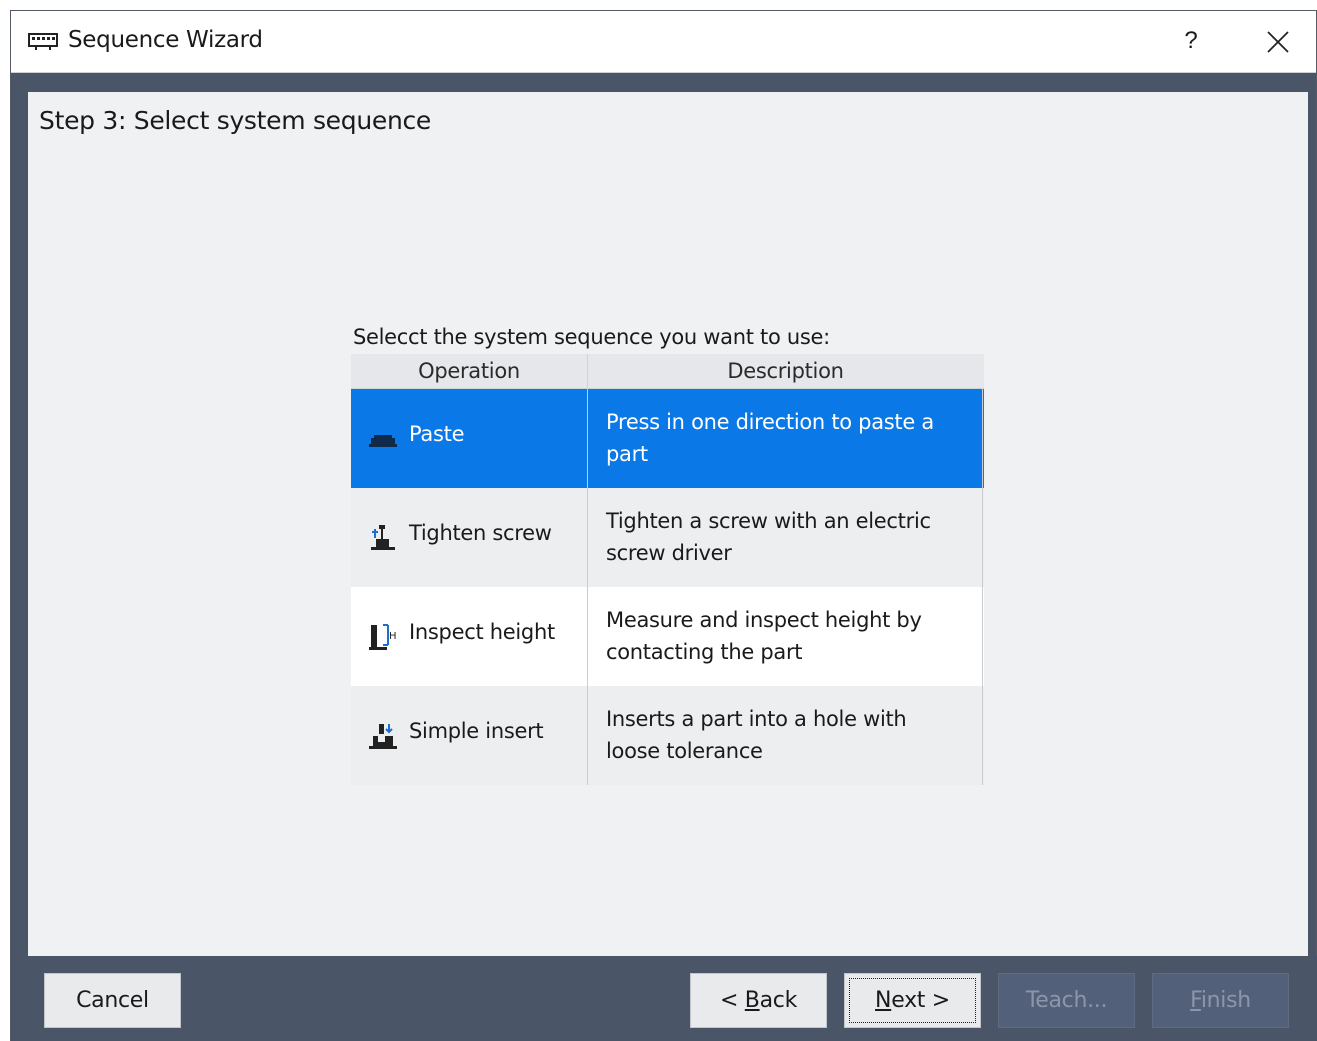 The width and height of the screenshot is (1317, 1041). I want to click on window-title: Sequence Wizard, so click(165, 40).